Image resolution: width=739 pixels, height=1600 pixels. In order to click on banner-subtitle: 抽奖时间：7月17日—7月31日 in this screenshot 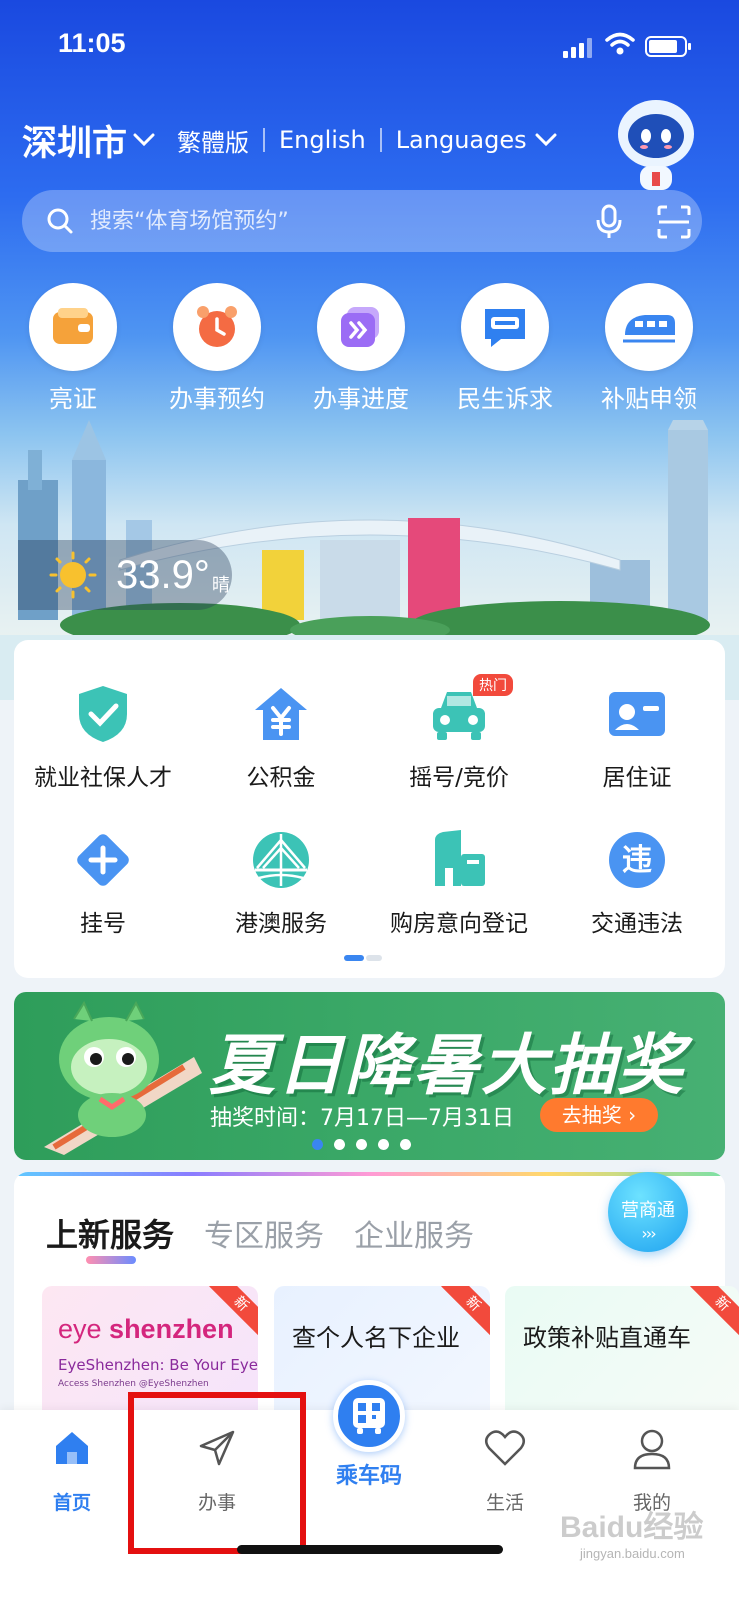, I will do `click(362, 1118)`.